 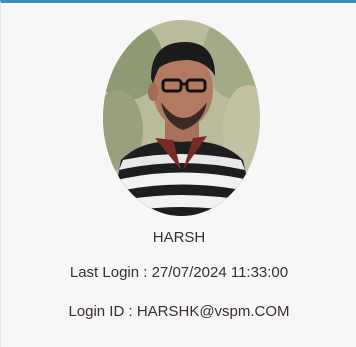 I want to click on login-id-info: Login ID : HARSHK@vspm.COM, so click(x=178, y=311).